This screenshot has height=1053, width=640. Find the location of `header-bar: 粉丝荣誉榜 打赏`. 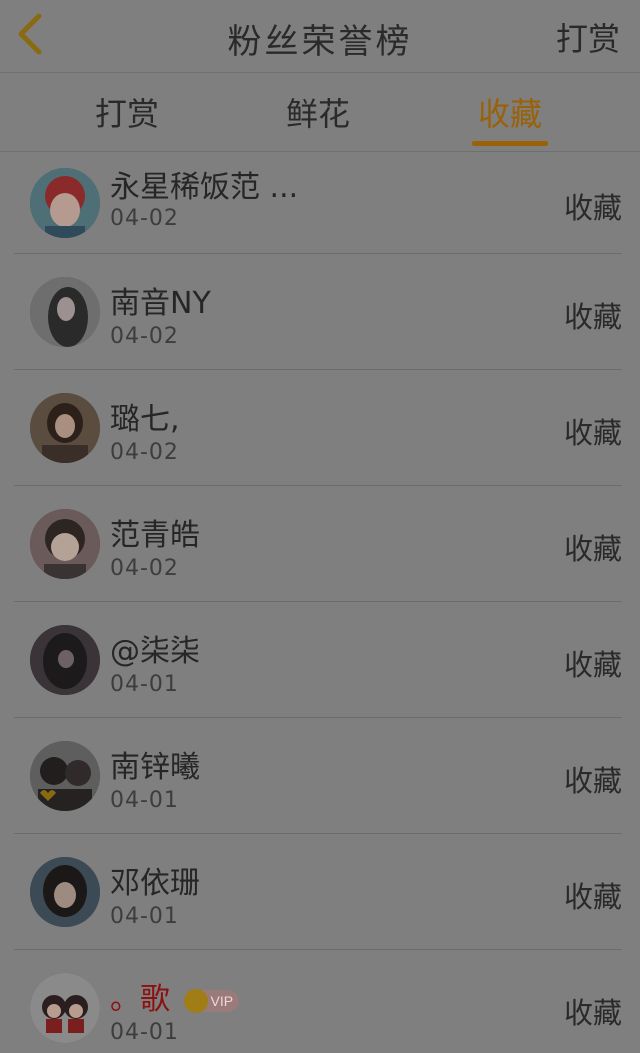

header-bar: 粉丝荣誉榜 打赏 is located at coordinates (320, 36).